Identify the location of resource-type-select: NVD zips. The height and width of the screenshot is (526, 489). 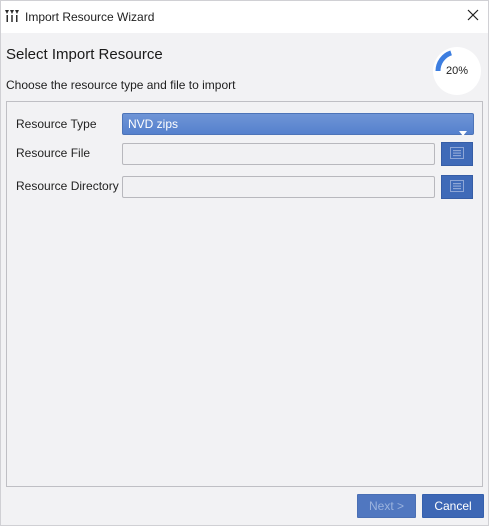
(298, 124).